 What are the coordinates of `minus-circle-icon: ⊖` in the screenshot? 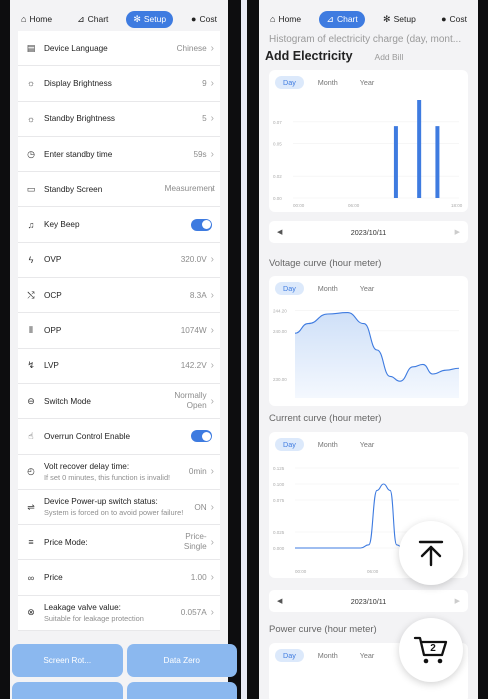 It's located at (31, 400).